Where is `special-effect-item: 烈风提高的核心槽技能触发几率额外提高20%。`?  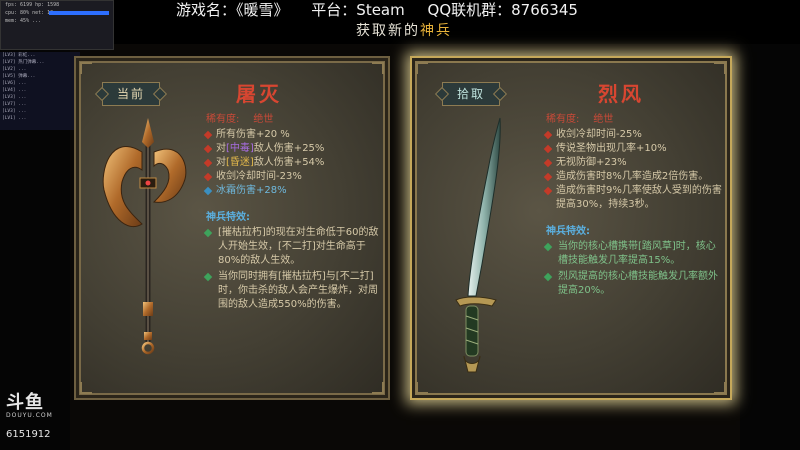 special-effect-item: 烈风提高的核心槽技能触发几率额外提高20%。 is located at coordinates (634, 284).